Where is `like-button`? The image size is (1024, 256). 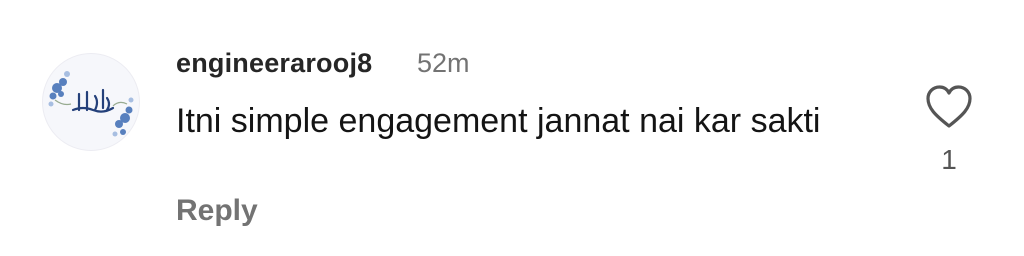 like-button is located at coordinates (949, 107).